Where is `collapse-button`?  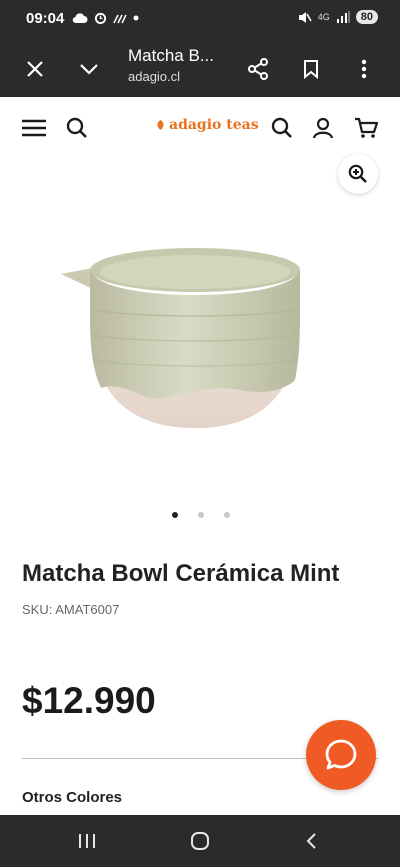 collapse-button is located at coordinates (89, 68).